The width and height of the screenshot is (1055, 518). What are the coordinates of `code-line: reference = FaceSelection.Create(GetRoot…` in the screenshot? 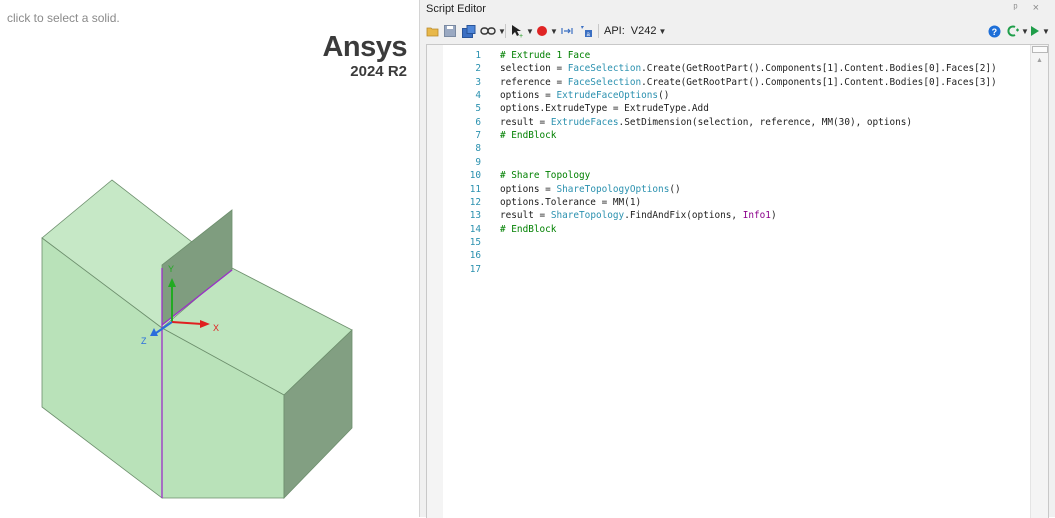 It's located at (748, 82).